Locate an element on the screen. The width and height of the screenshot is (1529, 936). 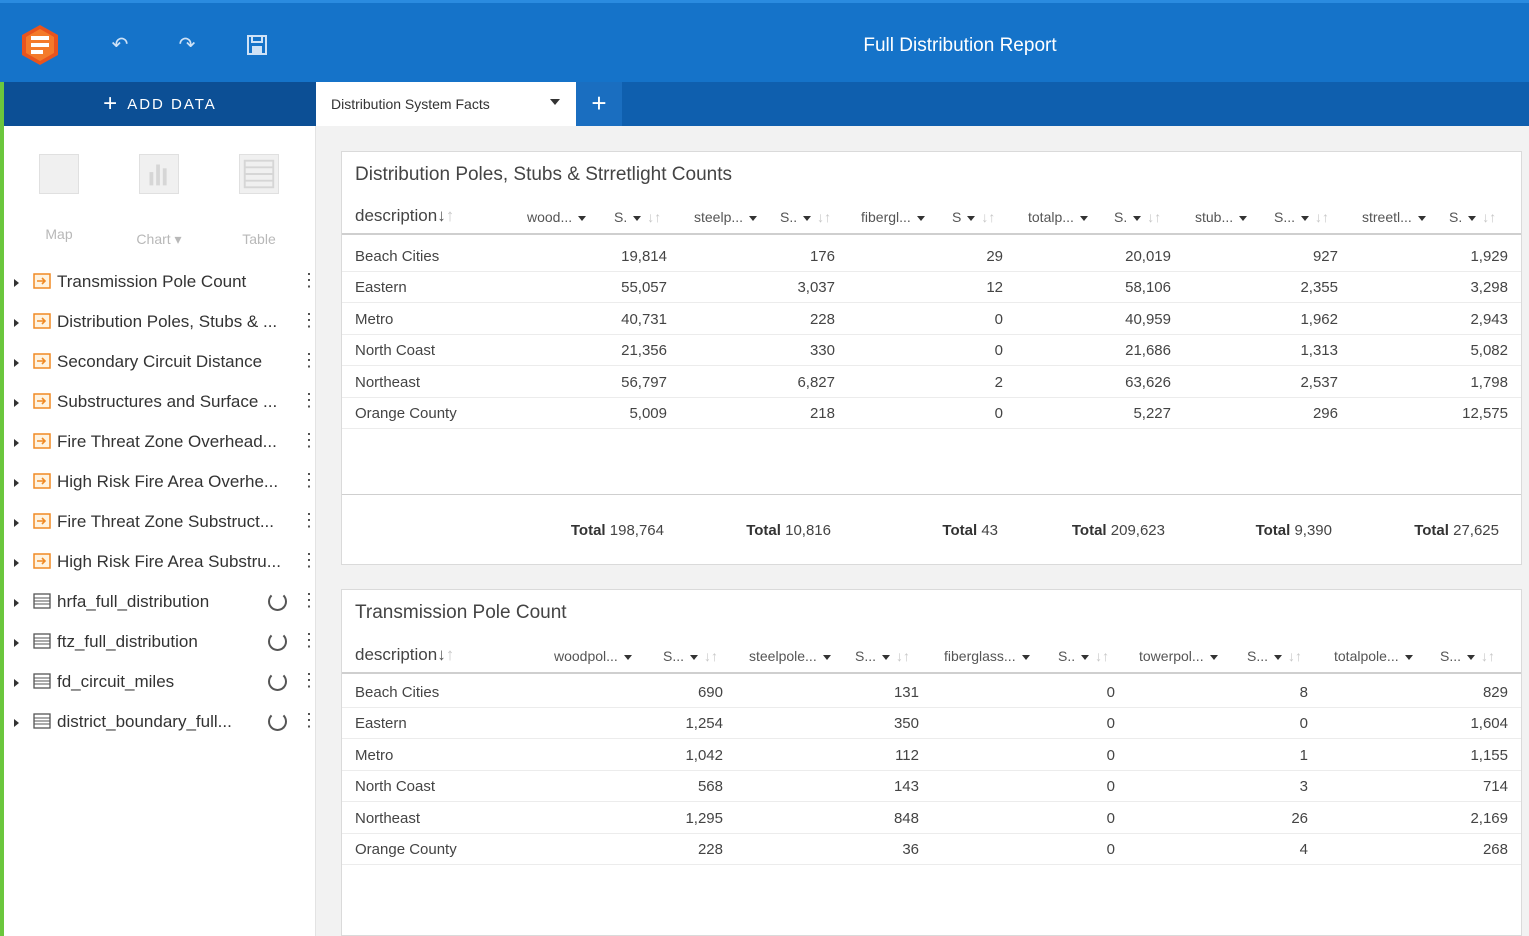
dataset-item: district_boundary_full... ⋮ is located at coordinates (161, 722).